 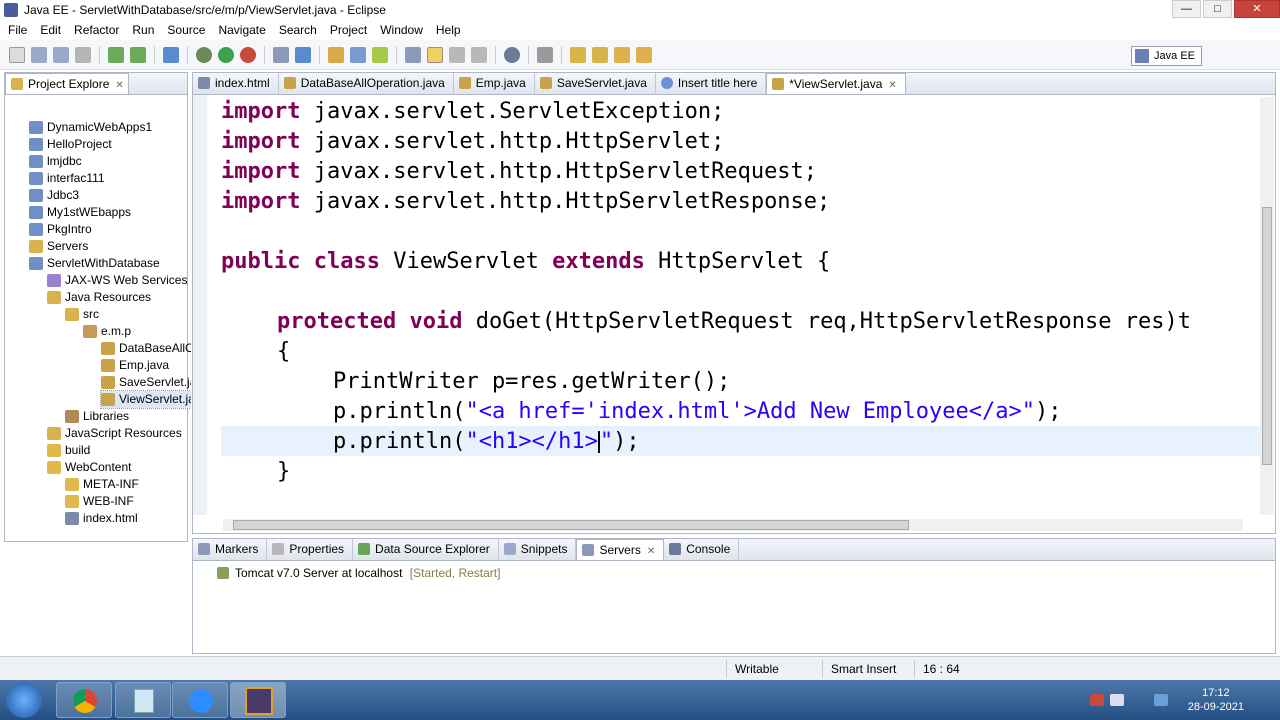 What do you see at coordinates (94, 263) in the screenshot?
I see `tree-item: ServletWithDatabase` at bounding box center [94, 263].